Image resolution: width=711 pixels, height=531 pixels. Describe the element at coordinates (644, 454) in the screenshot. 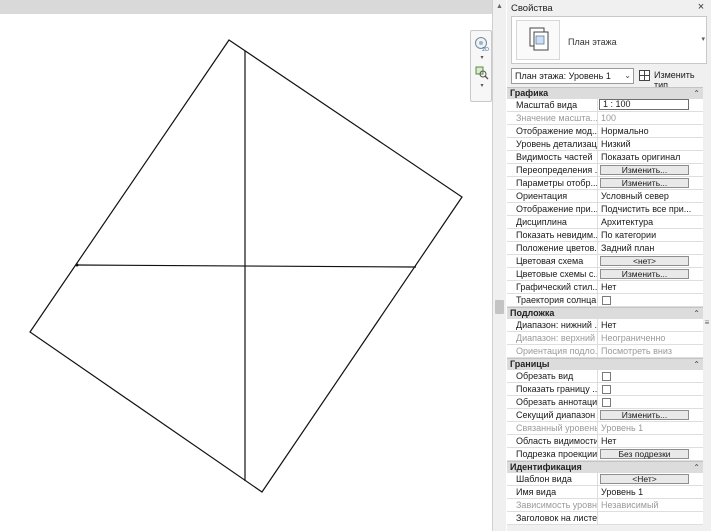

I see `property-edit-button: Без подрезки` at that location.